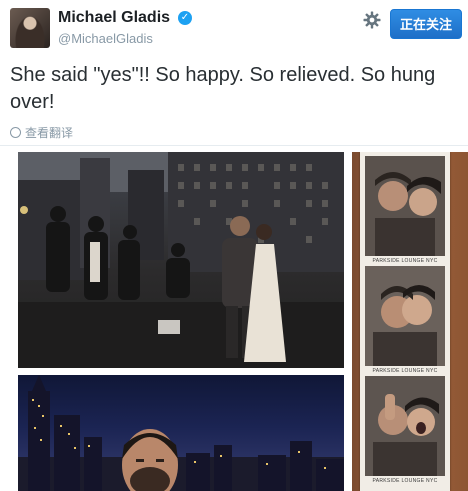 Image resolution: width=468 pixels, height=491 pixels. I want to click on divider, so click(234, 145).